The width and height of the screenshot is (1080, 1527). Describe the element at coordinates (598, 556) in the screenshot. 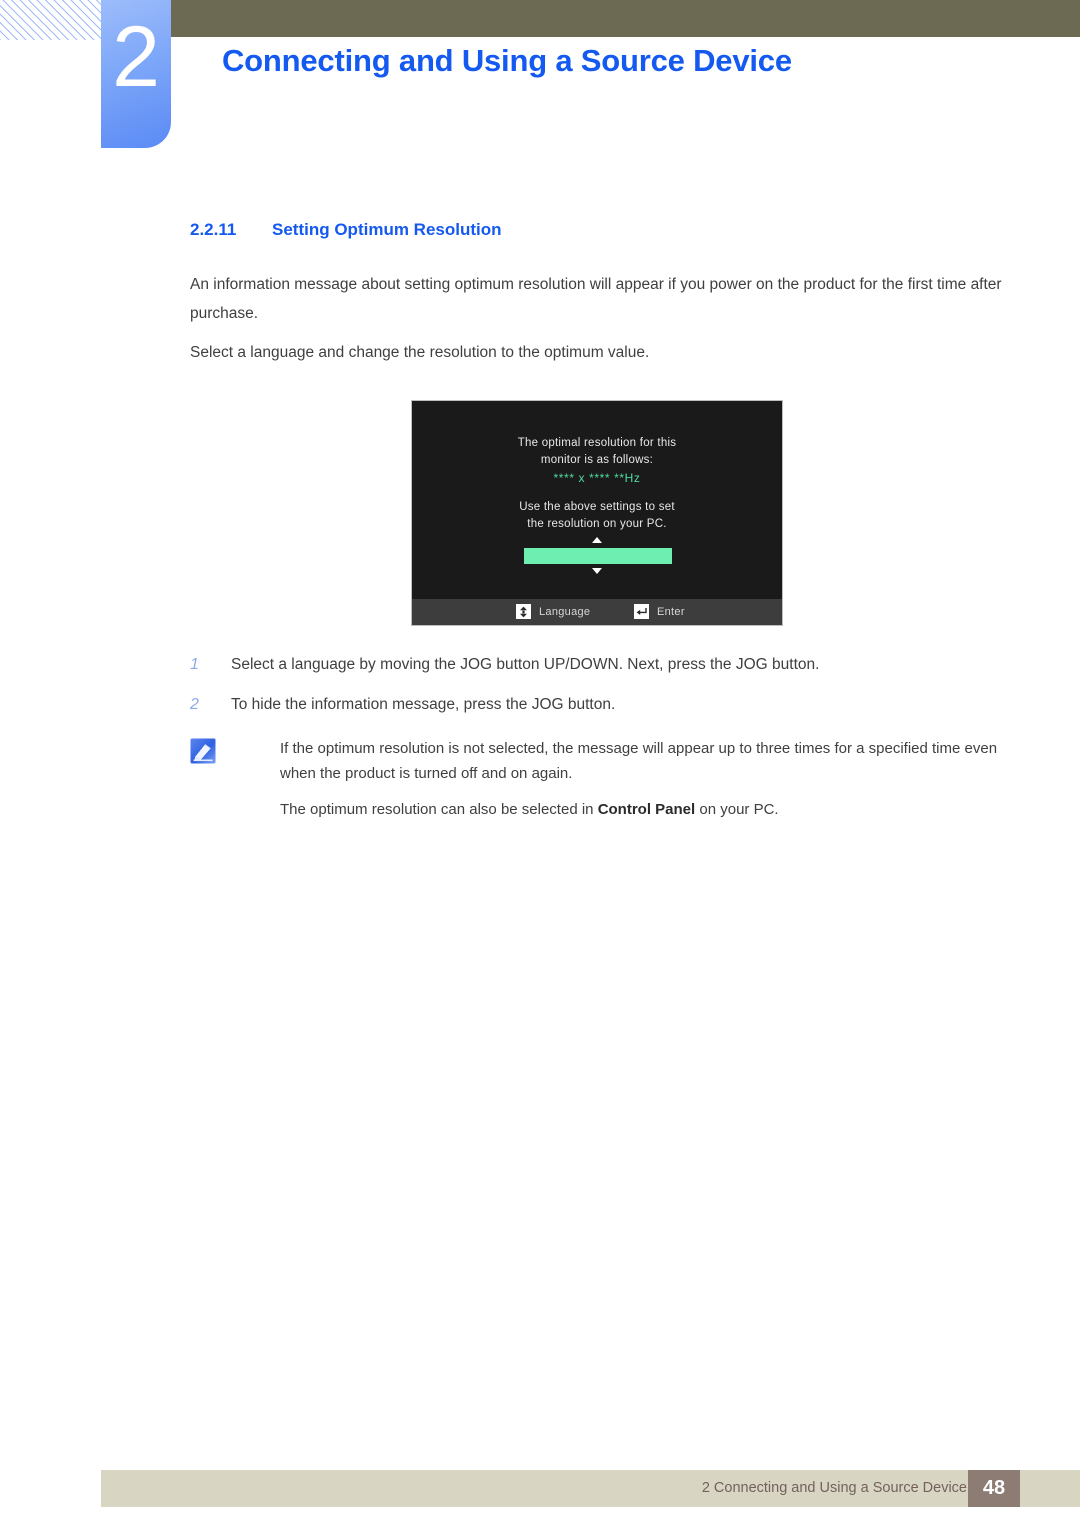

I see `osd-language-select-bar` at that location.